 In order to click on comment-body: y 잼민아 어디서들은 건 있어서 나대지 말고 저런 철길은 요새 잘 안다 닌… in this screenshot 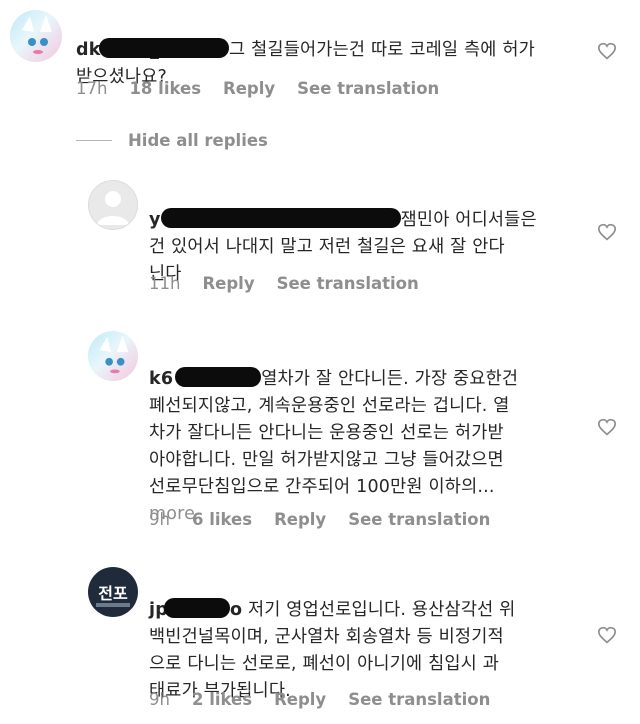, I will do `click(364, 234)`.